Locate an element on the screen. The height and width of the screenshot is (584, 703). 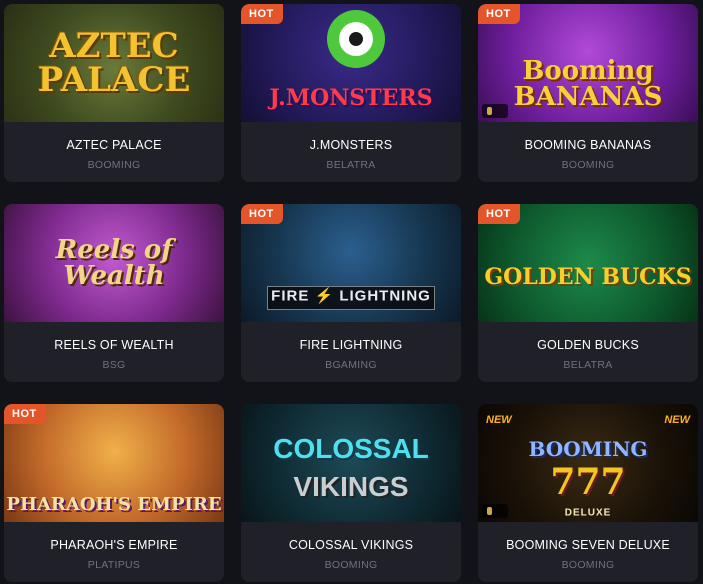
artwork-title: PHARAOH'S EMPIRE is located at coordinates (114, 505).